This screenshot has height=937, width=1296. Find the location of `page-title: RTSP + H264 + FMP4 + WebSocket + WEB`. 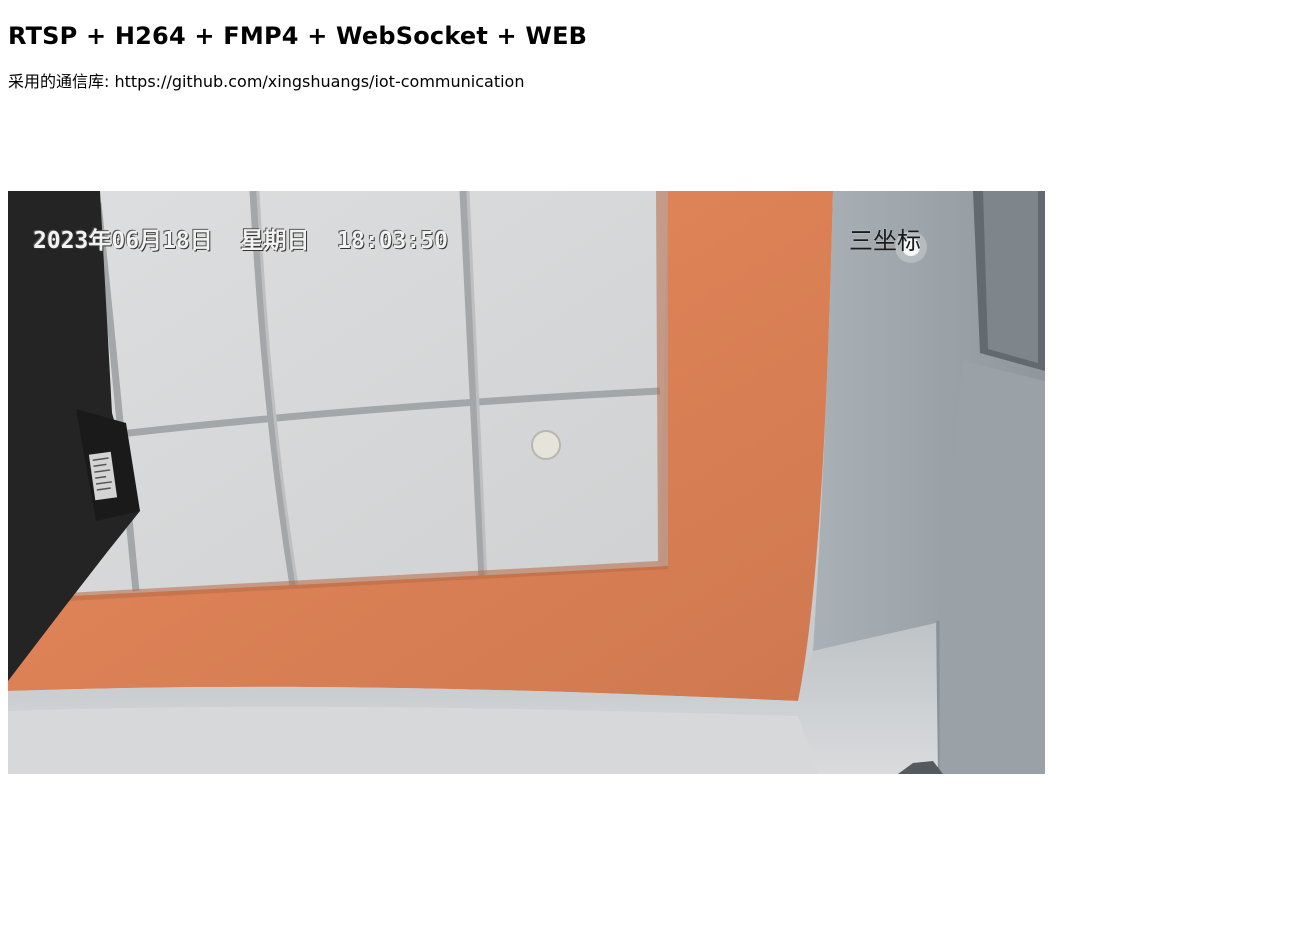

page-title: RTSP + H264 + FMP4 + WebSocket + WEB is located at coordinates (298, 36).